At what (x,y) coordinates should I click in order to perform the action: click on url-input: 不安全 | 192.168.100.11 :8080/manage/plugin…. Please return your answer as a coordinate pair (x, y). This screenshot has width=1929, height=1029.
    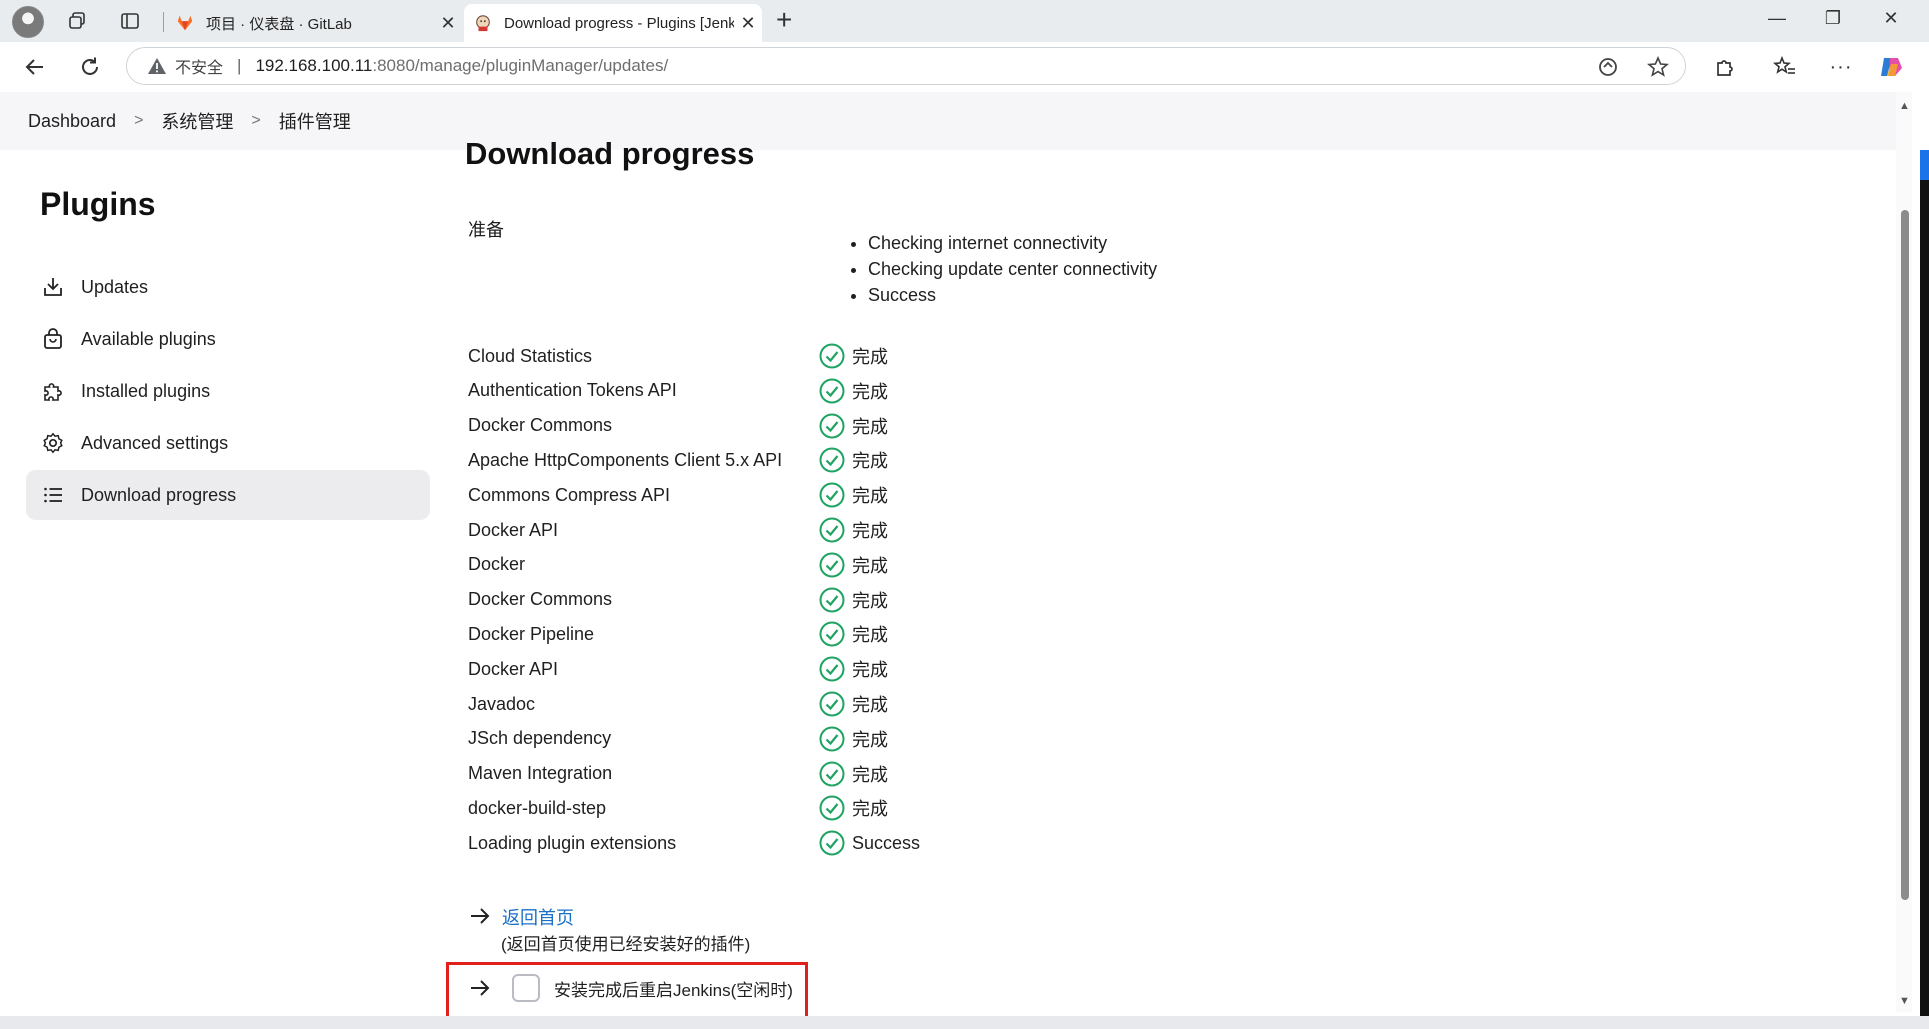
    Looking at the image, I should click on (906, 66).